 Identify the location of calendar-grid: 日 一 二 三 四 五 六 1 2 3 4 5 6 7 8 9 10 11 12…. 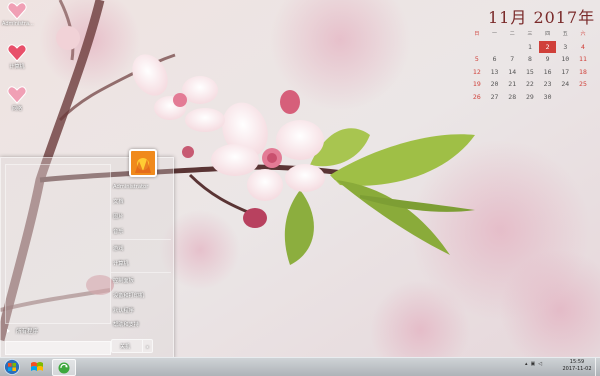
(530, 65).